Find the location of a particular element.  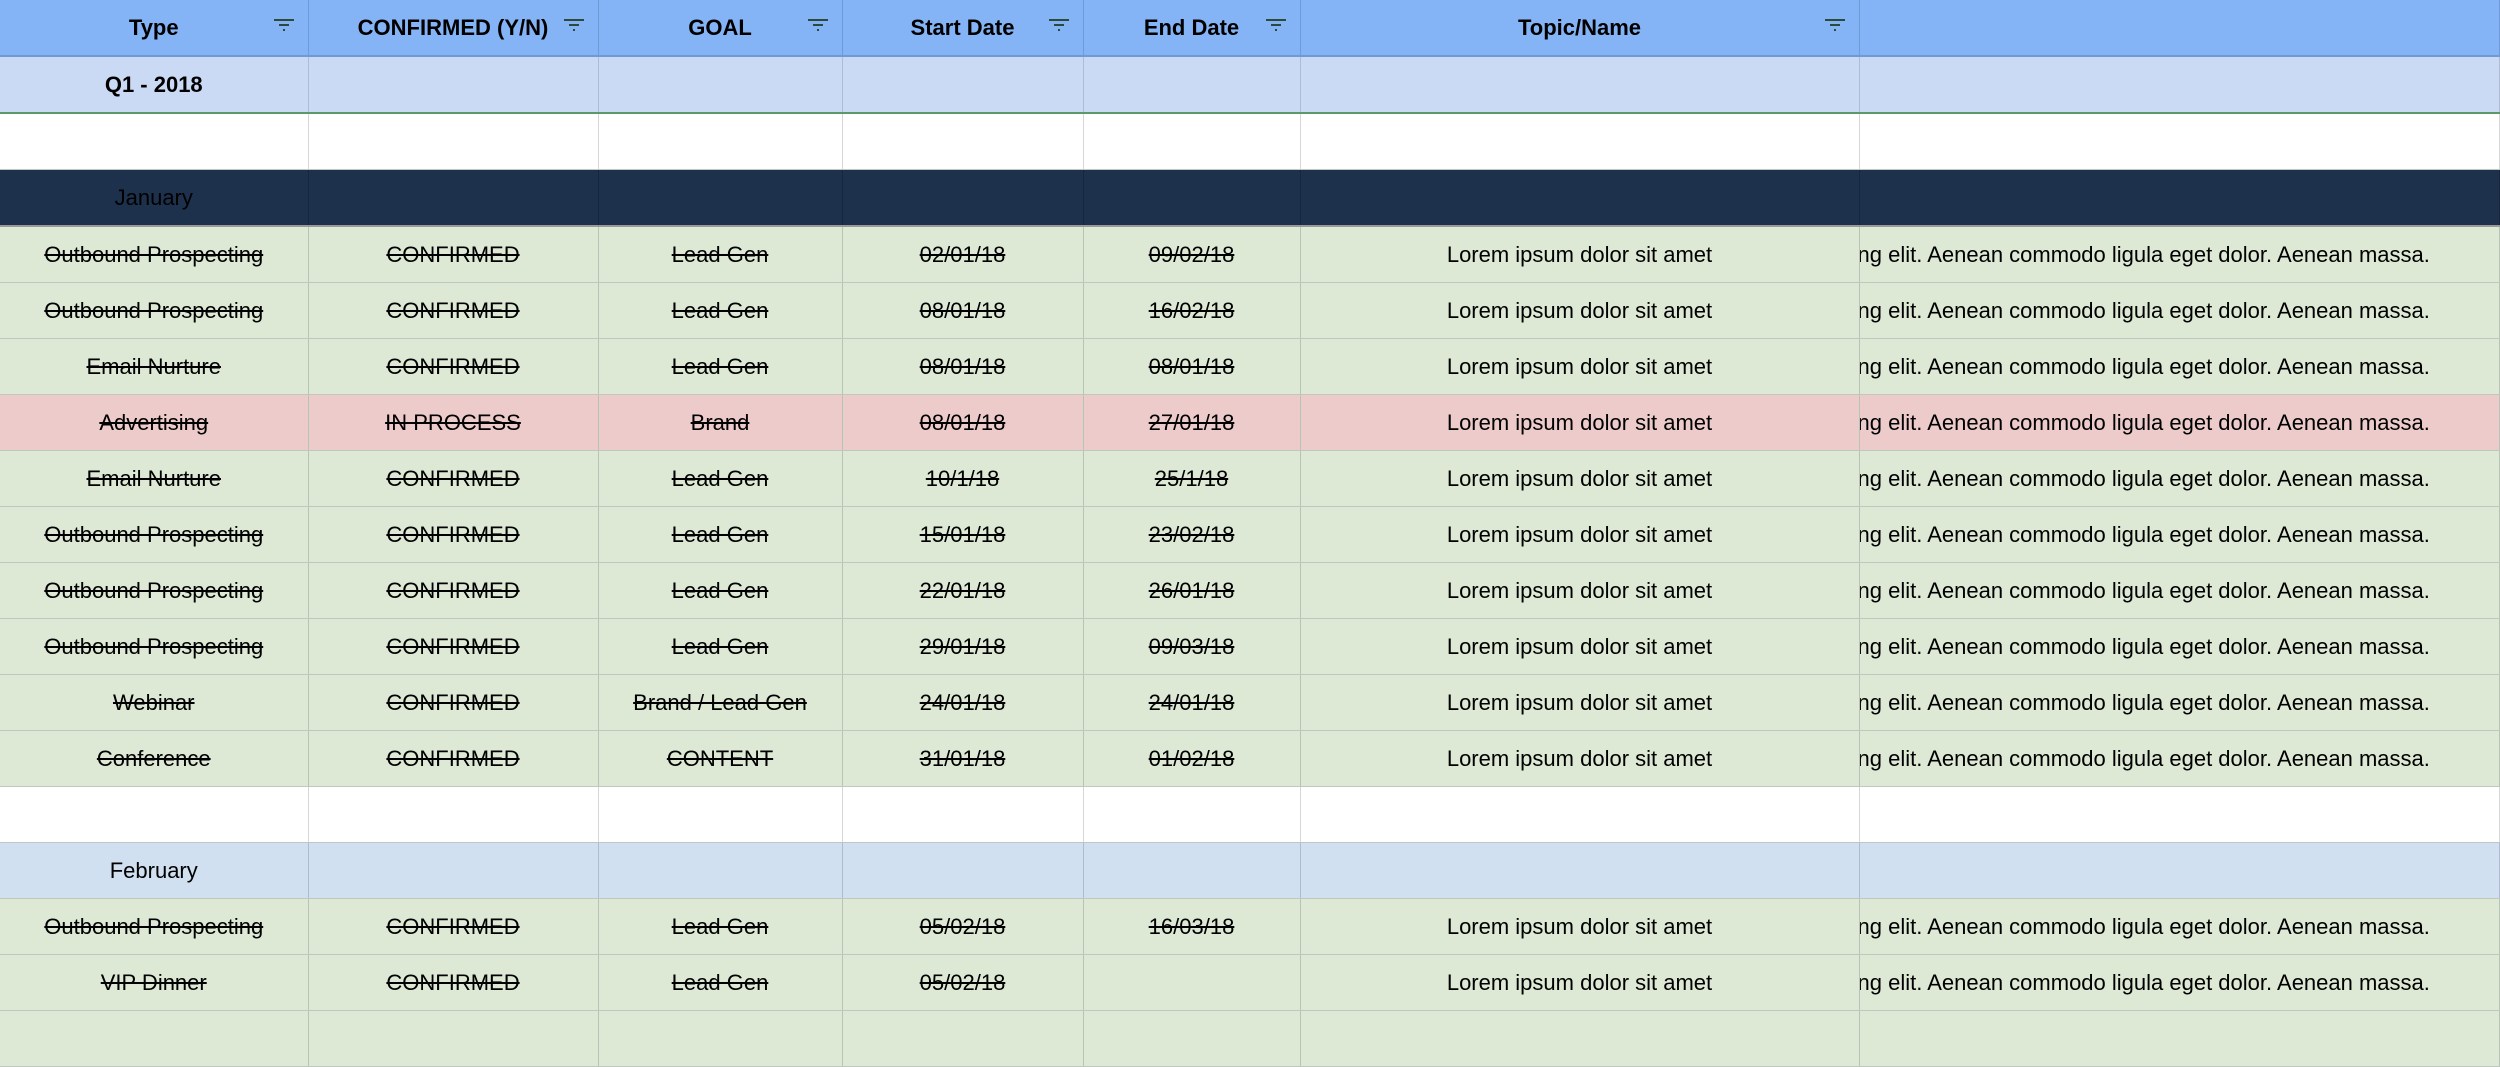

column-header: CONFIRMED (Y/N) is located at coordinates (453, 28).